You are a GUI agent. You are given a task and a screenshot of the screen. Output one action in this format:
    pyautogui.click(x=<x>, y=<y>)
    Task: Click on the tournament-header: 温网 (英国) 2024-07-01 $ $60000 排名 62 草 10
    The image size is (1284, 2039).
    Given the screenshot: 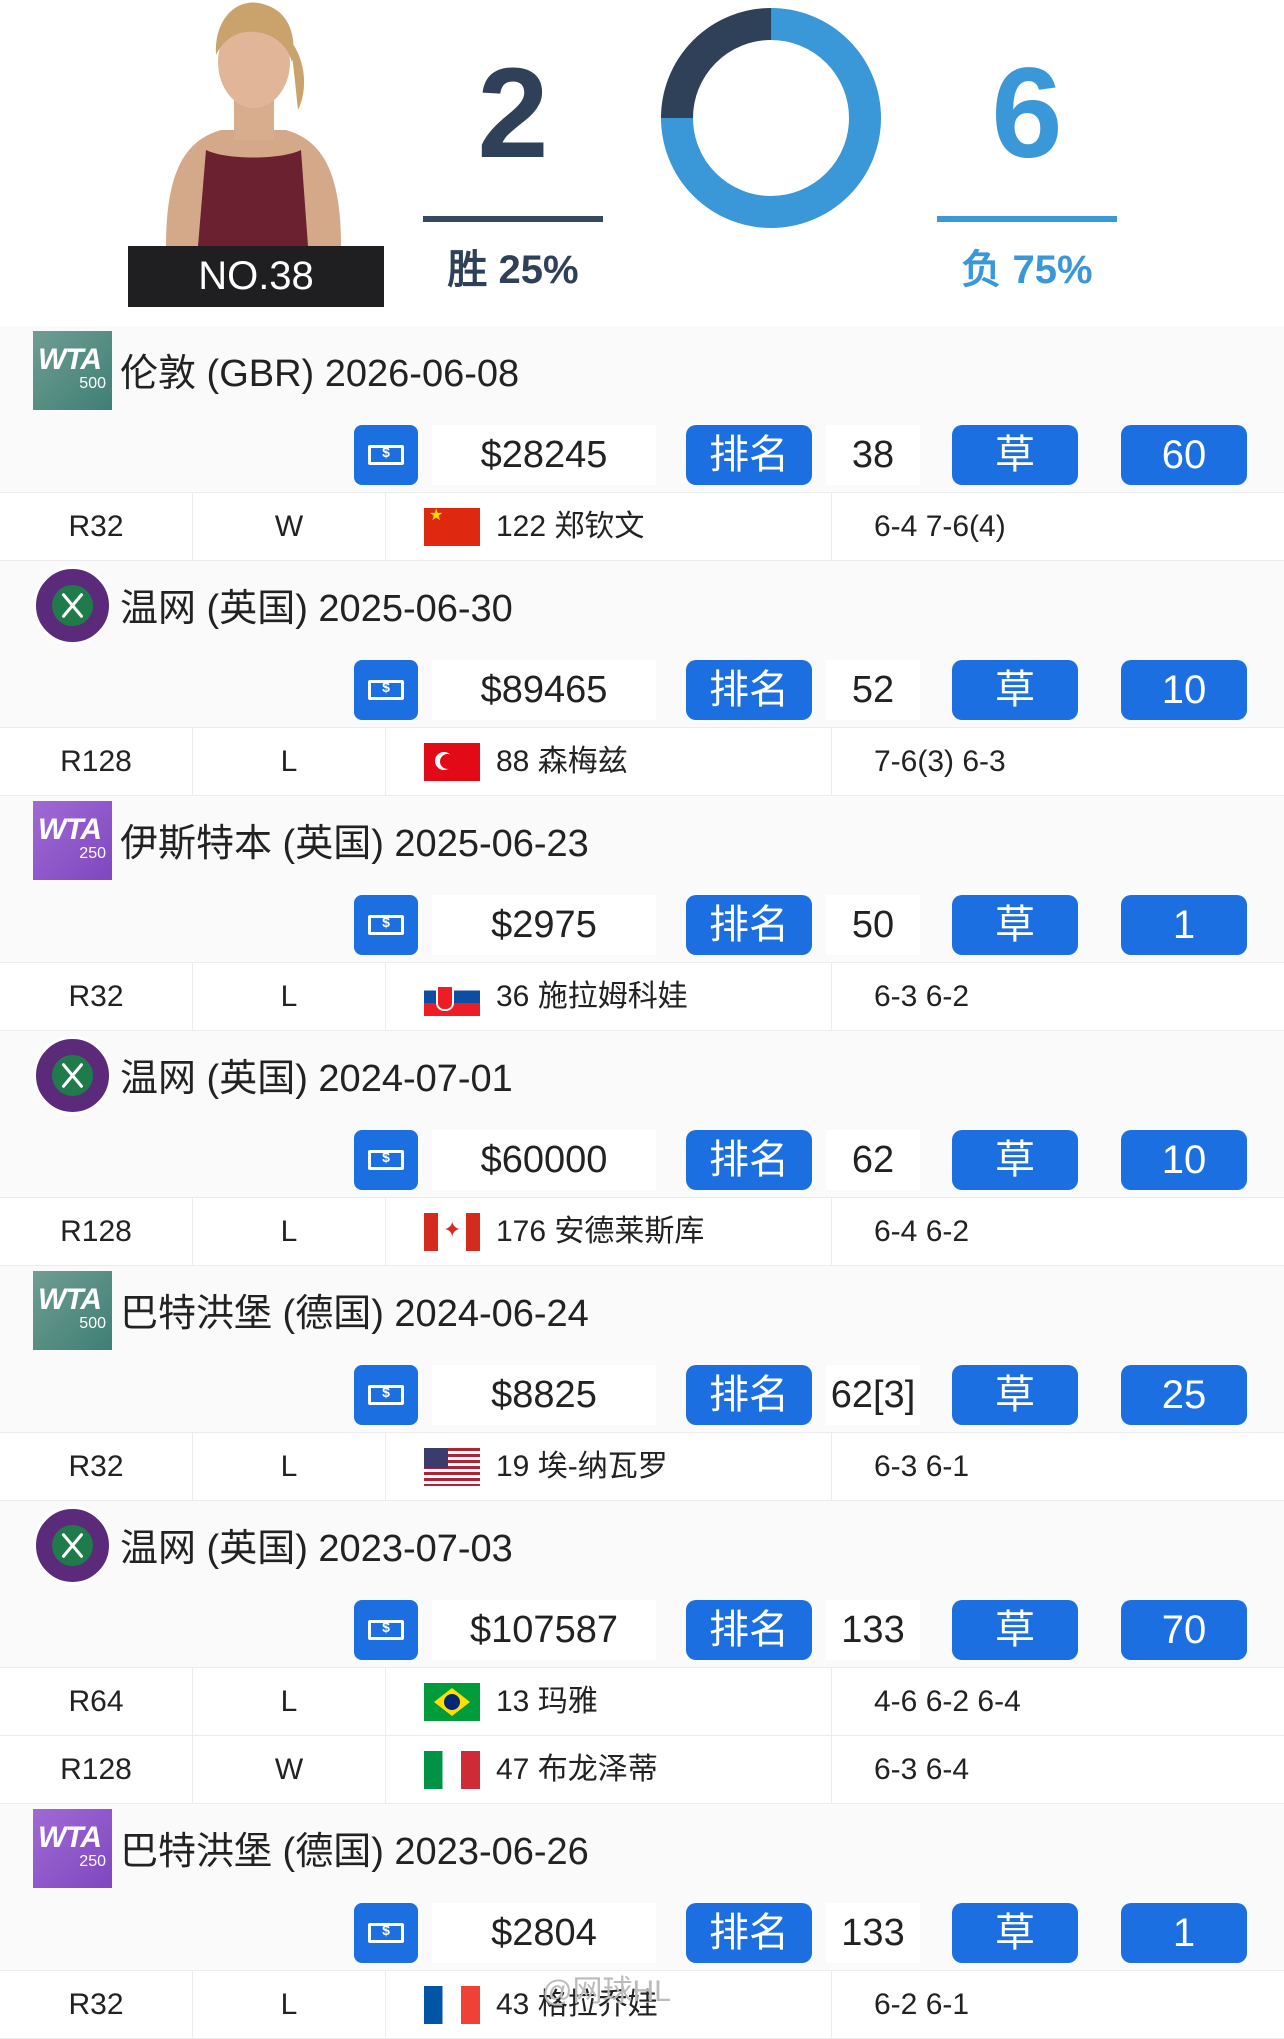 What is the action you would take?
    pyautogui.click(x=642, y=1114)
    